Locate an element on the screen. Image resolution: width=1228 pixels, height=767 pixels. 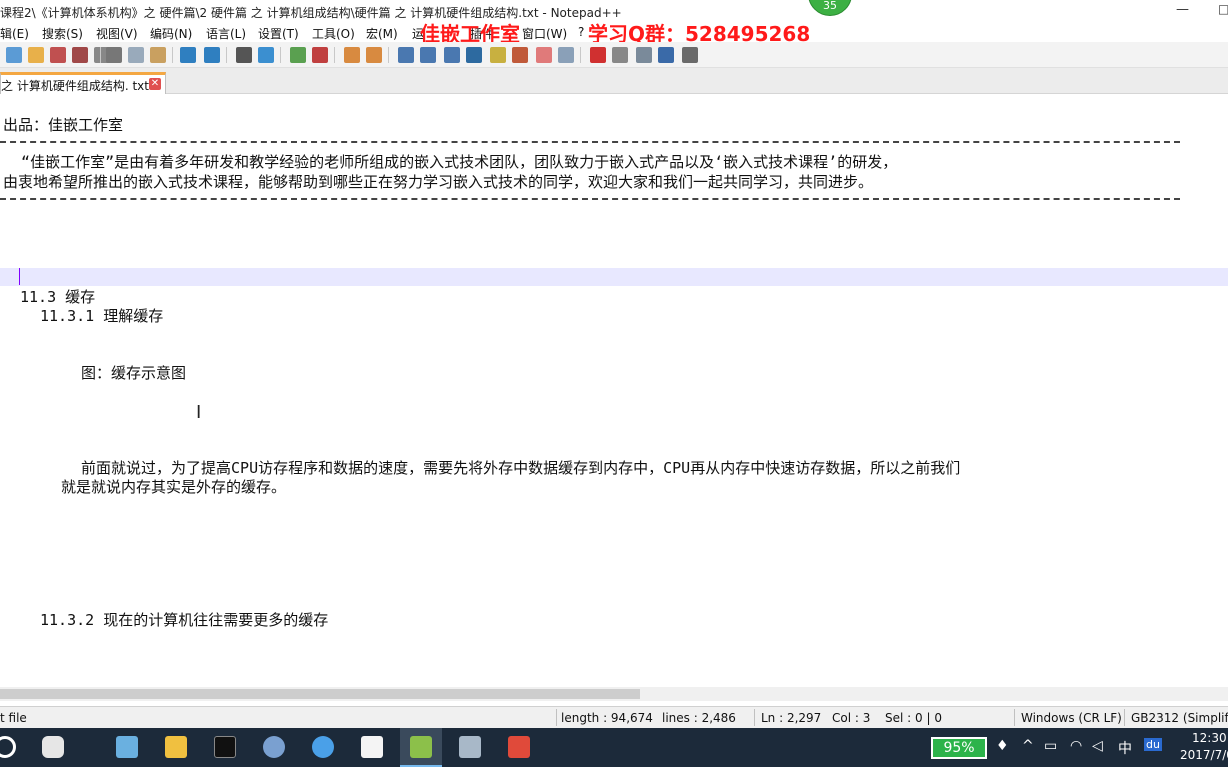
menu-macro: 宏(M) is located at coordinates (382, 33).